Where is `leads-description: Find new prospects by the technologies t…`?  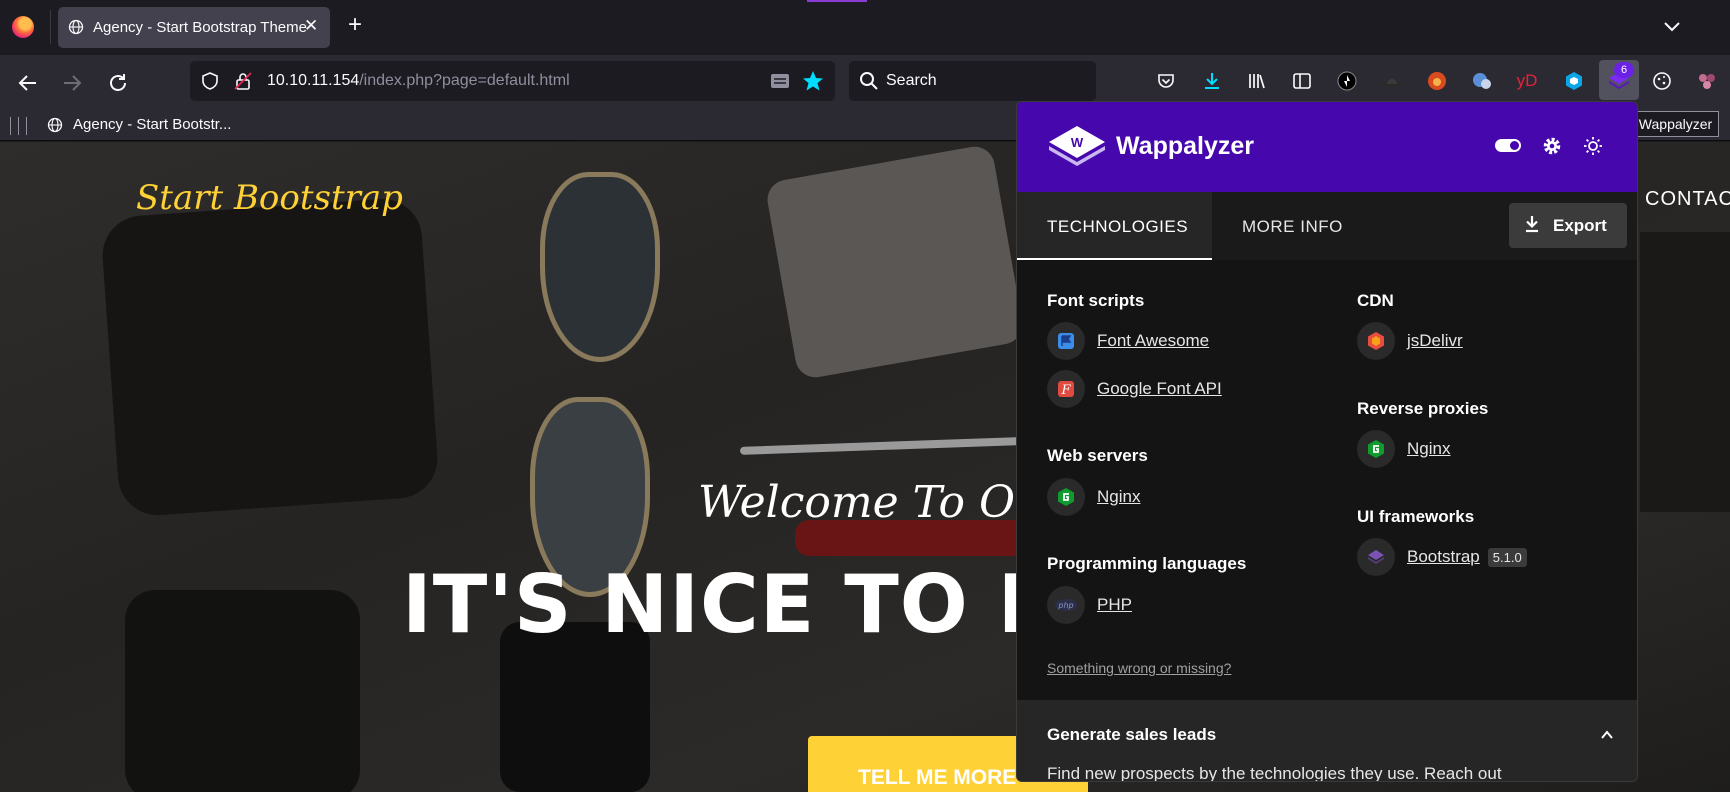 leads-description: Find new prospects by the technologies t… is located at coordinates (1274, 773).